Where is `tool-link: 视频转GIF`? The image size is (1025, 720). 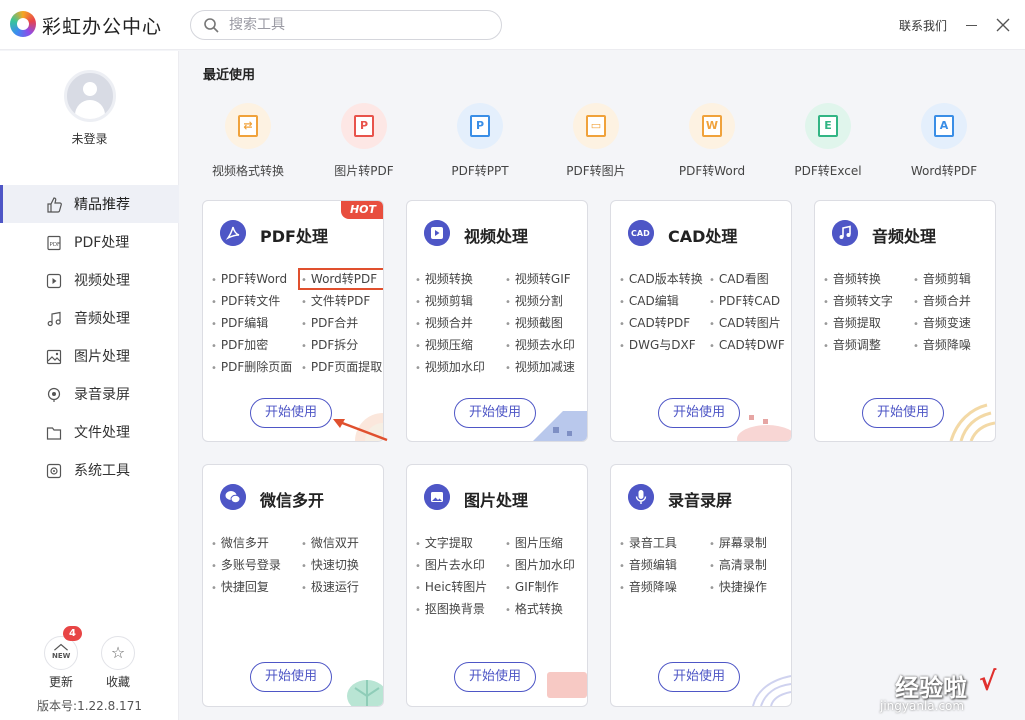 tool-link: 视频转GIF is located at coordinates (546, 279).